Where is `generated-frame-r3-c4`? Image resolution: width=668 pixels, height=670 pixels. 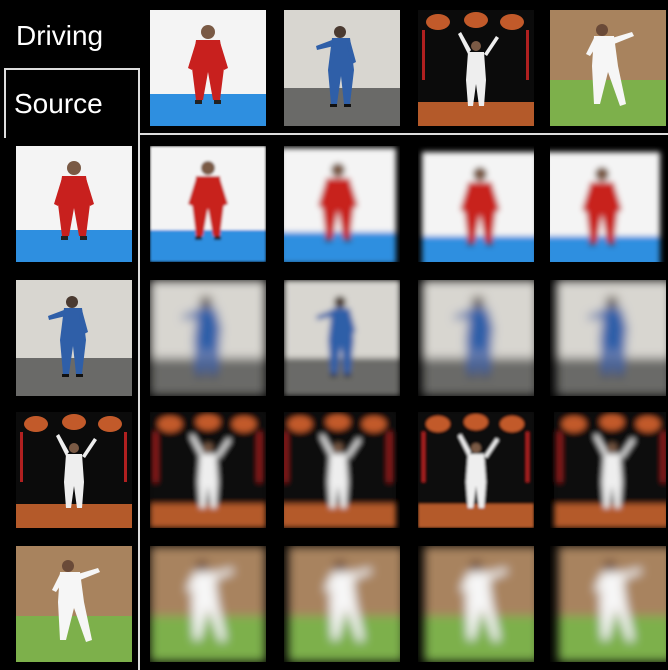
generated-frame-r3-c4 is located at coordinates (608, 470).